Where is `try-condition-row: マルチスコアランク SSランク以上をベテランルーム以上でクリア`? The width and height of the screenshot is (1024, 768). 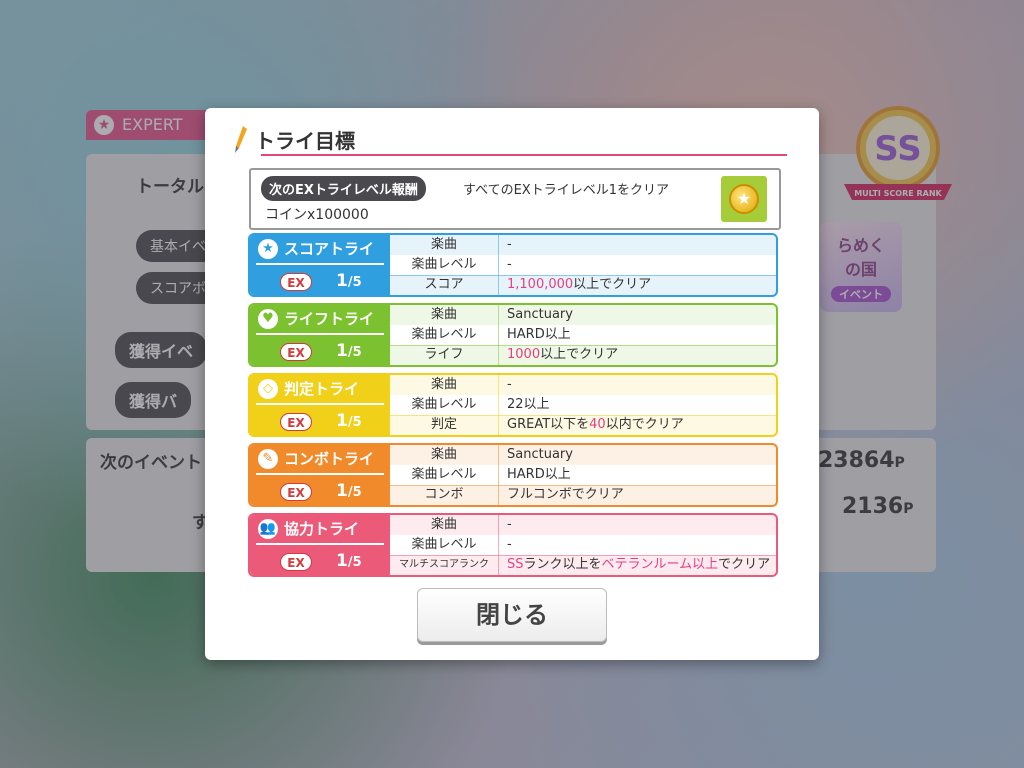
try-condition-row: マルチスコアランク SSランク以上をベテランルーム以上でクリア is located at coordinates (583, 565).